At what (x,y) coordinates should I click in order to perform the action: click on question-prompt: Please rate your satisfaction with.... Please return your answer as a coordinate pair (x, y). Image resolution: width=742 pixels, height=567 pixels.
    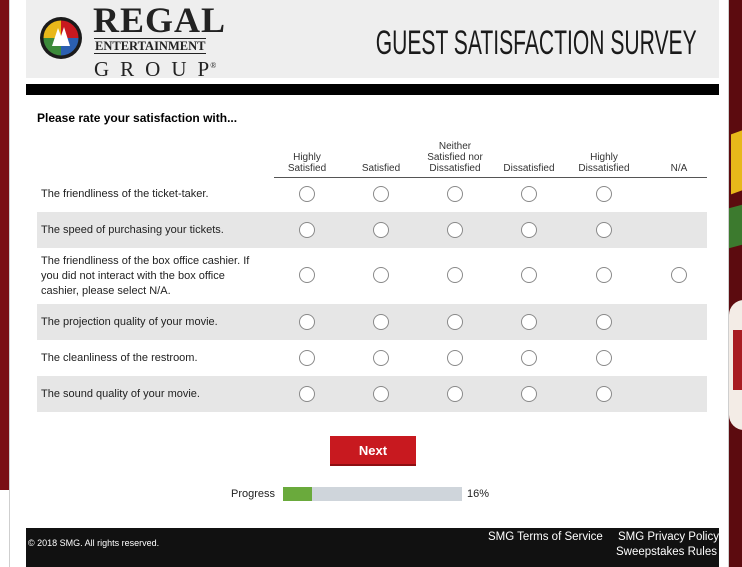
    Looking at the image, I should click on (137, 118).